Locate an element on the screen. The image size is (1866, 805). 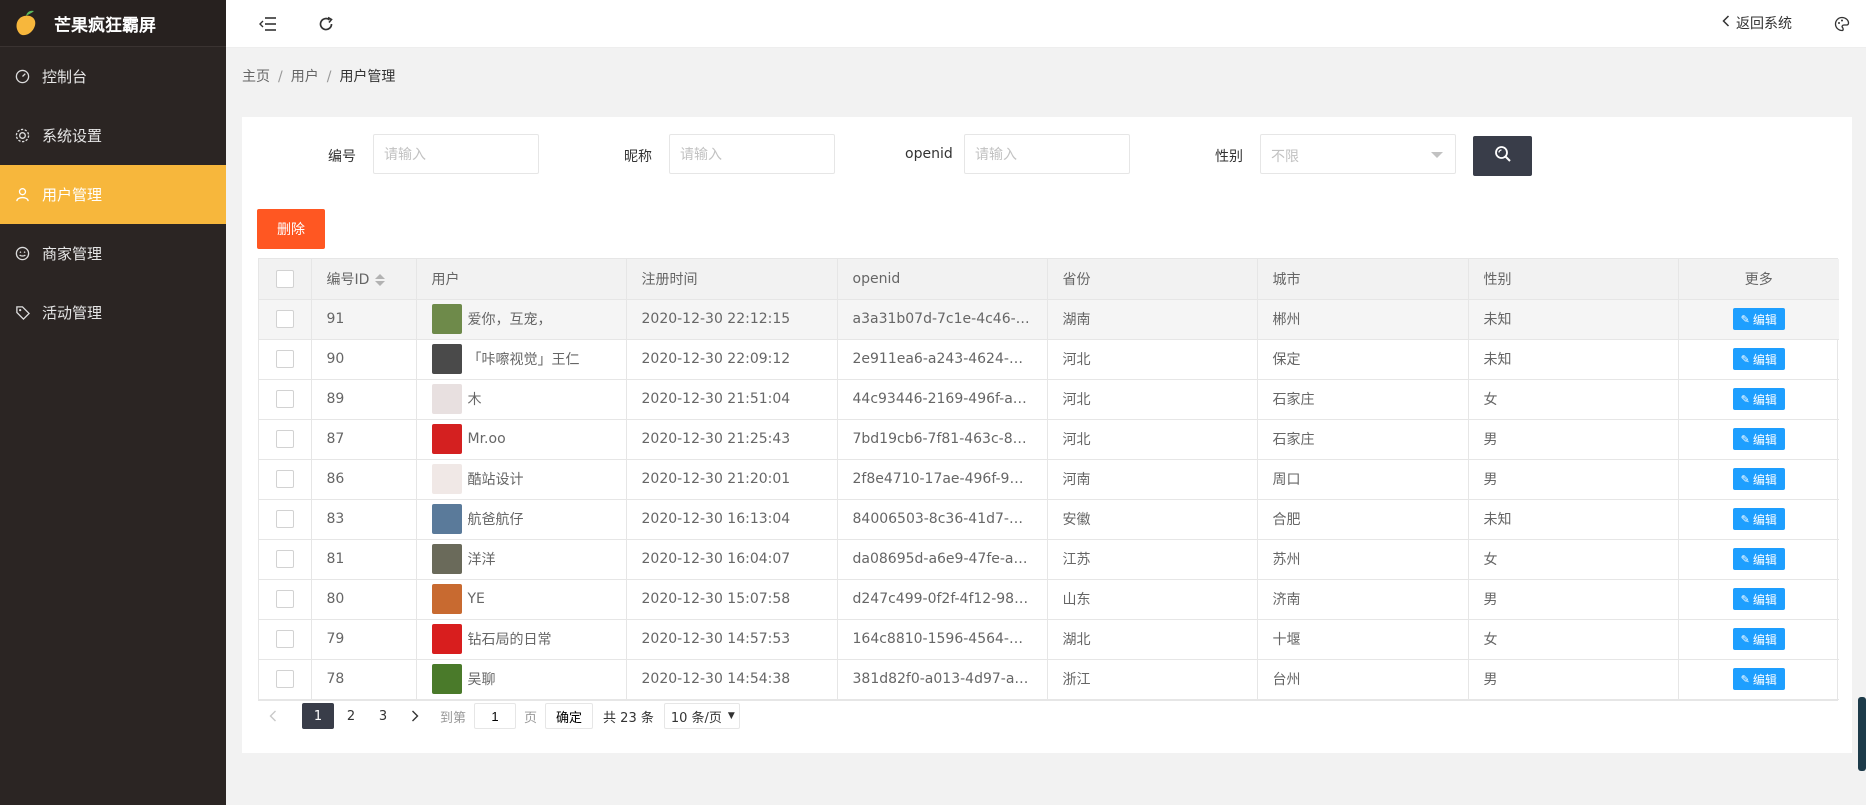
column-header-openid: openid is located at coordinates (942, 279).